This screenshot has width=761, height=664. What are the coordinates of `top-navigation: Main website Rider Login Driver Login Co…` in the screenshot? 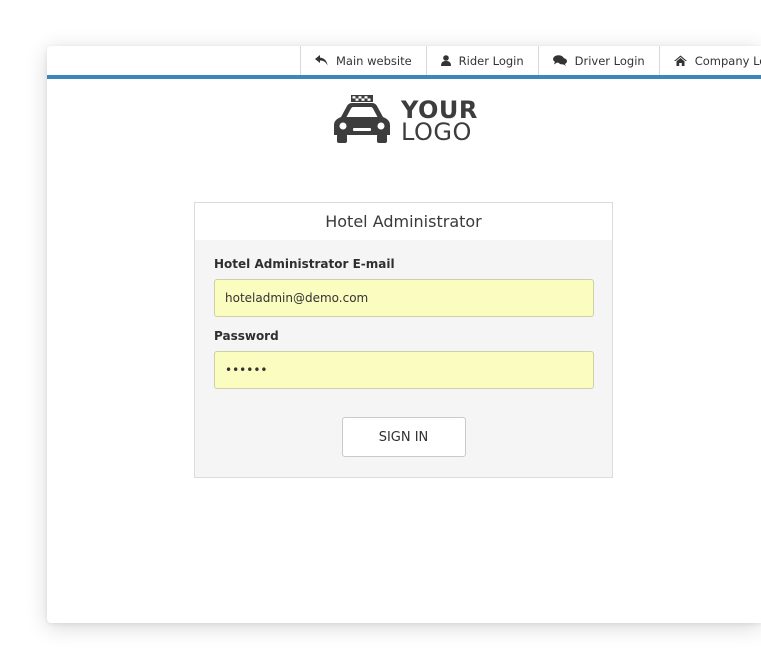 It's located at (404, 62).